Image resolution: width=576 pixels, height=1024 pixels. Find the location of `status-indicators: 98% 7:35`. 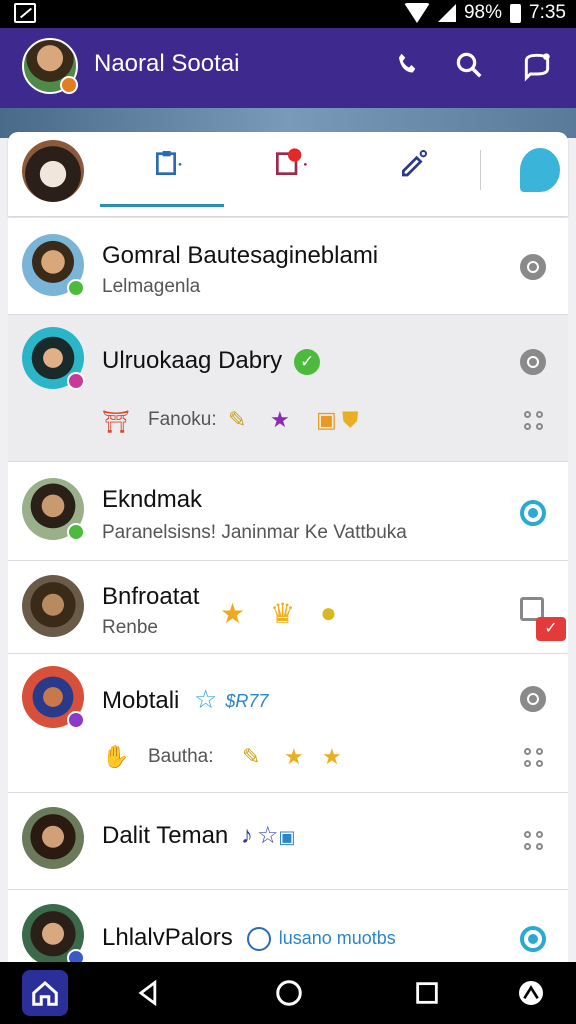

status-indicators: 98% 7:35 is located at coordinates (484, 13).